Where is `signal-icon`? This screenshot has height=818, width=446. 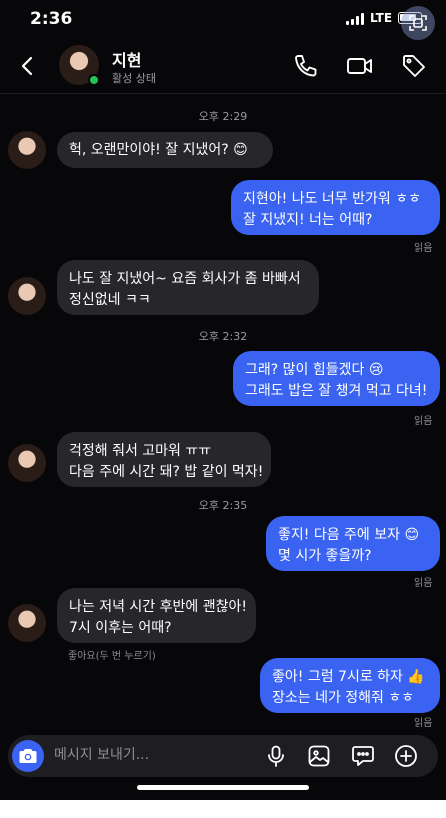
signal-icon is located at coordinates (356, 19).